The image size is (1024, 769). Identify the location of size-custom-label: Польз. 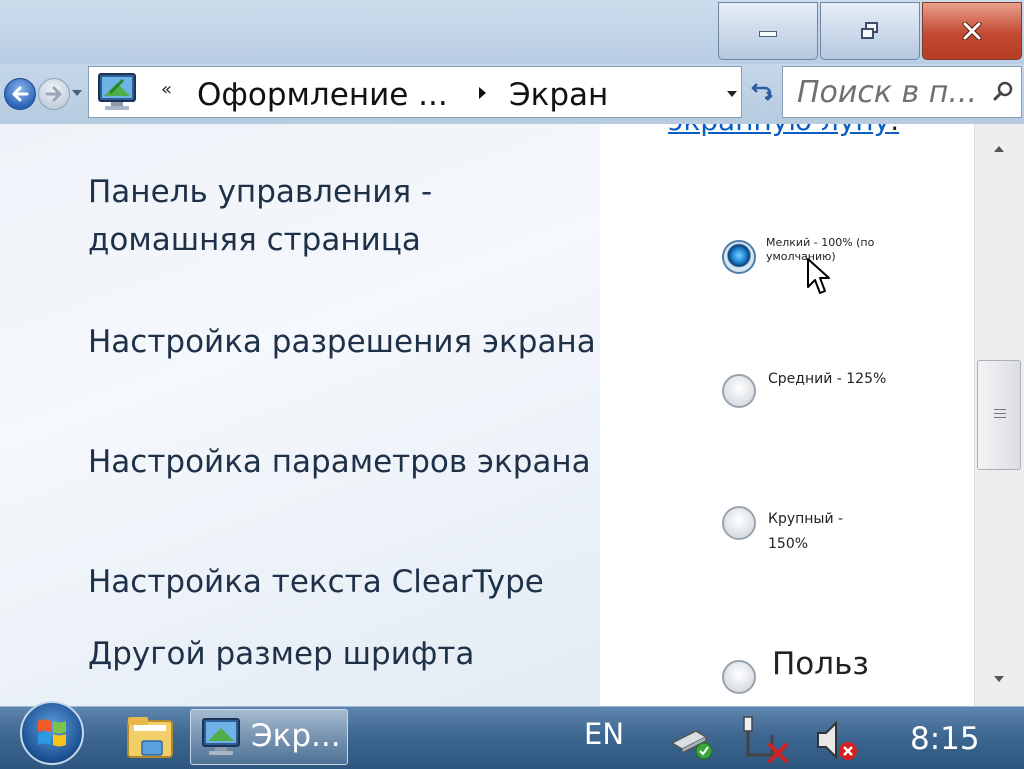
(820, 664).